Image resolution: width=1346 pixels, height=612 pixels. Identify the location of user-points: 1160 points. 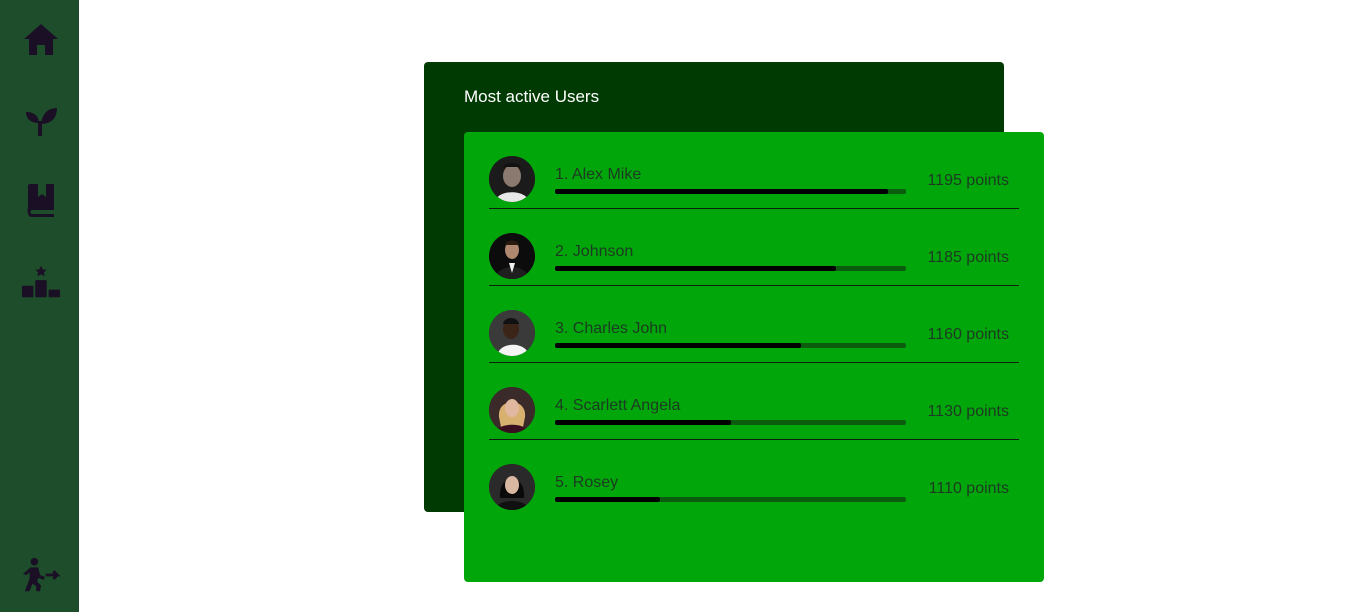
(968, 334).